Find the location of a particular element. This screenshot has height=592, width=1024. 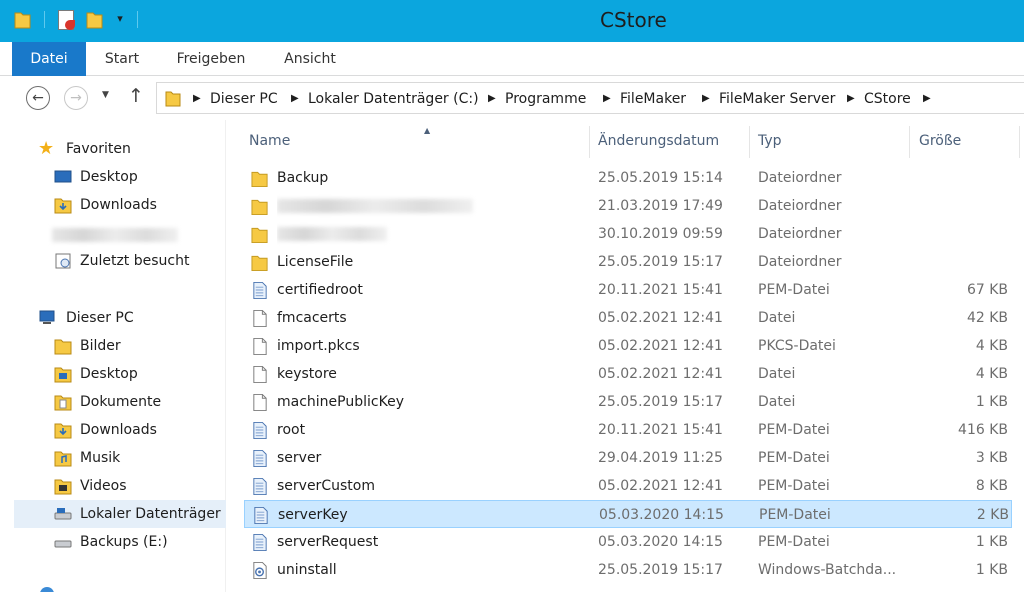

tab-freigeben: Freigeben is located at coordinates (211, 59).